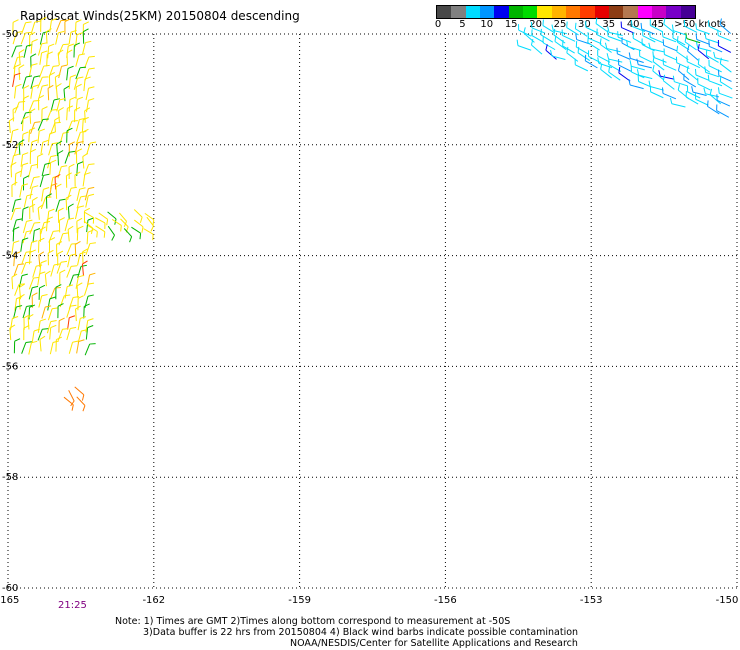 This screenshot has height=650, width=740. I want to click on longitude-tick-label: -156, so click(445, 600).